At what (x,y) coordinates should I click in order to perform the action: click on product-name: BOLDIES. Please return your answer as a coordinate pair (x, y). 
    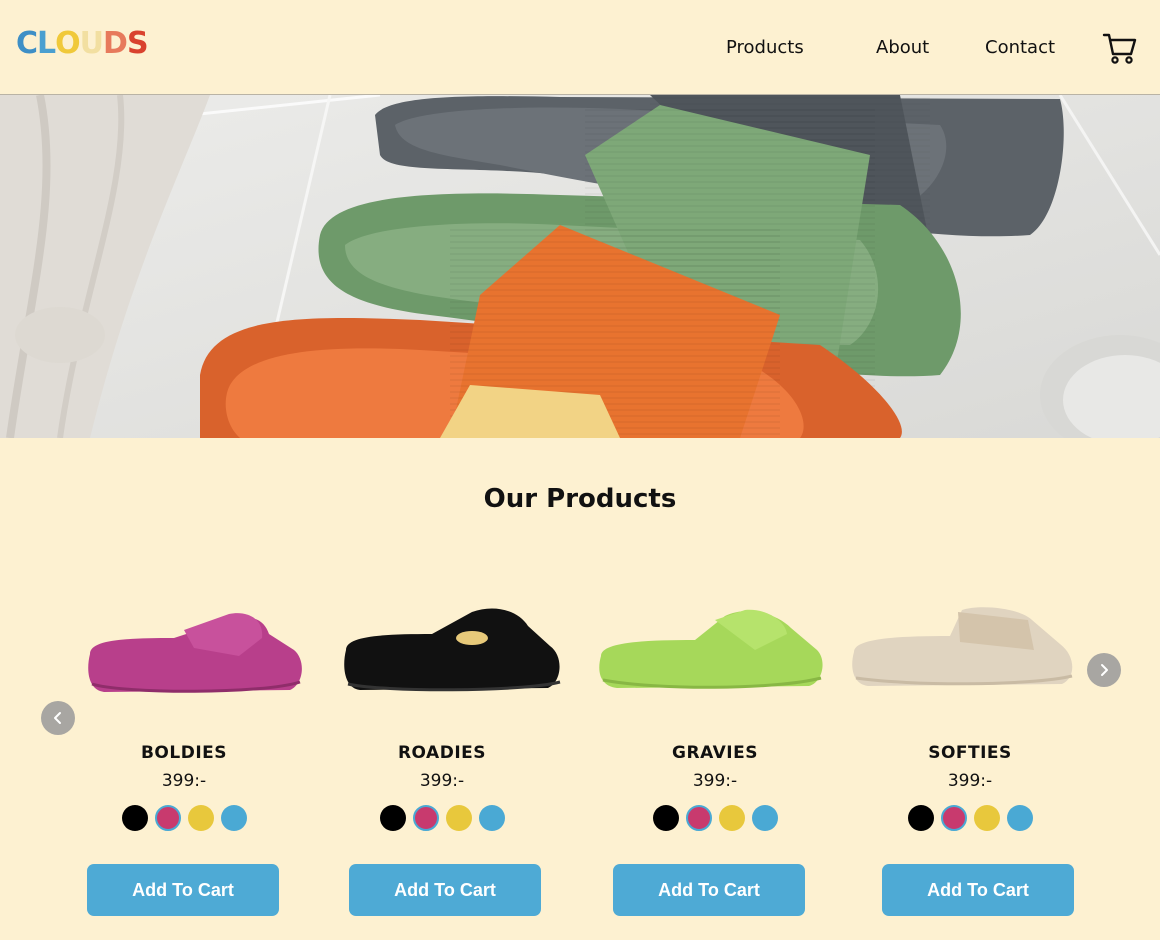
    Looking at the image, I should click on (184, 753).